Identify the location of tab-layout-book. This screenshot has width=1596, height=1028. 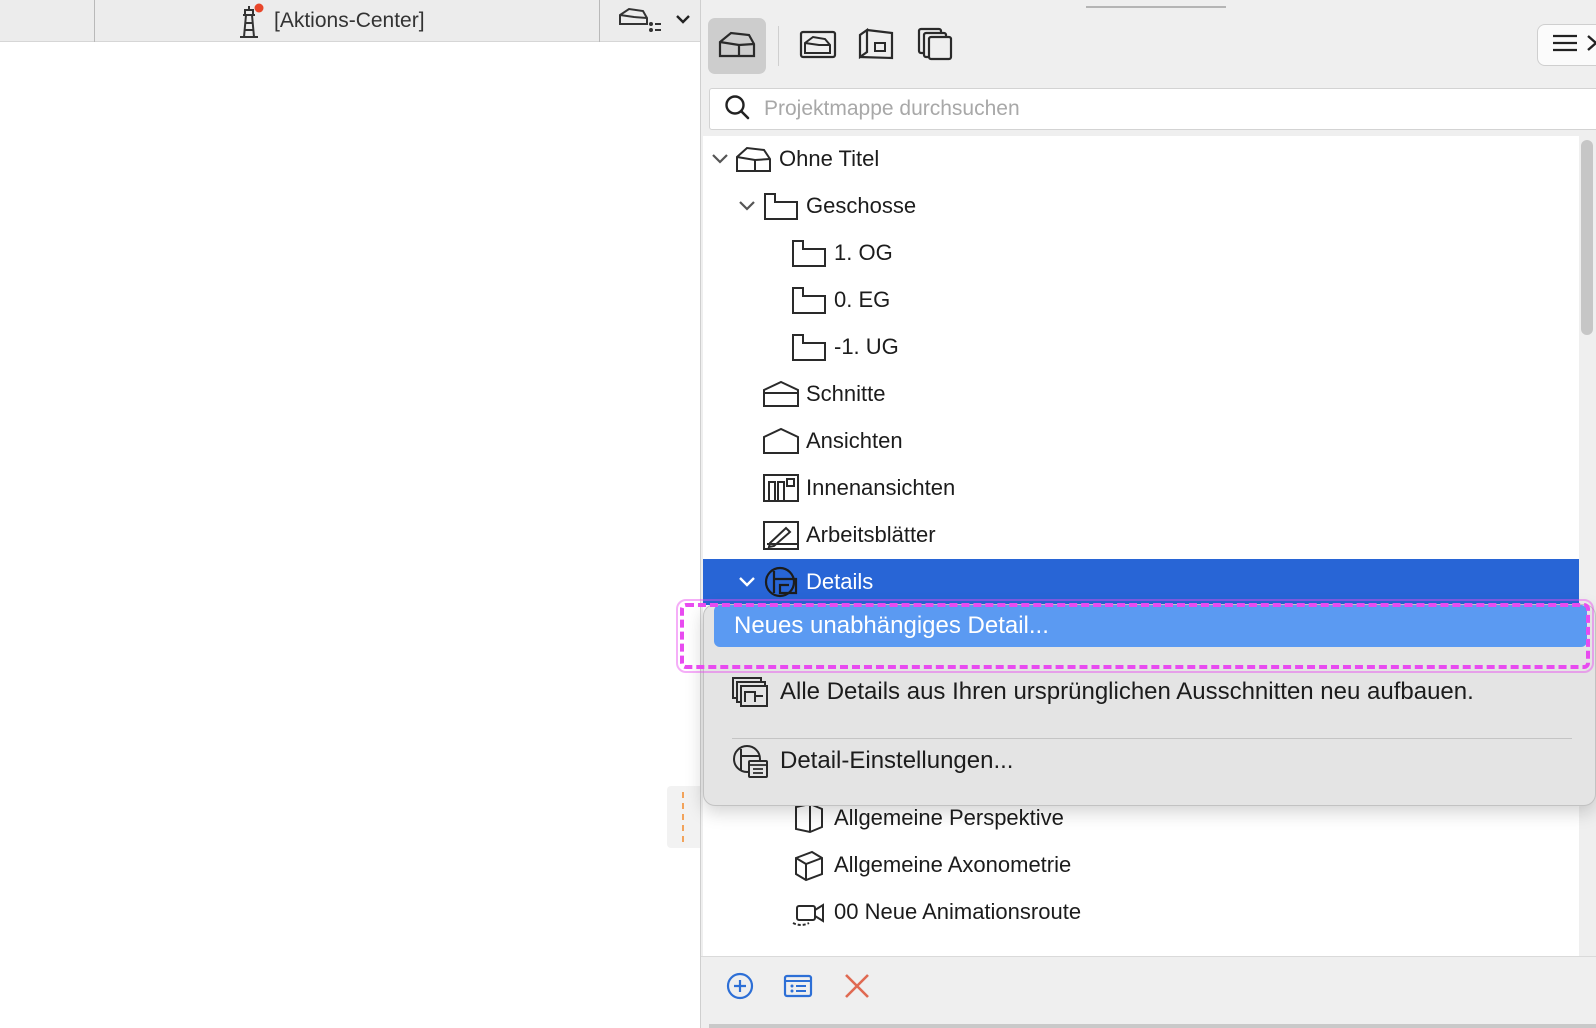
(876, 46).